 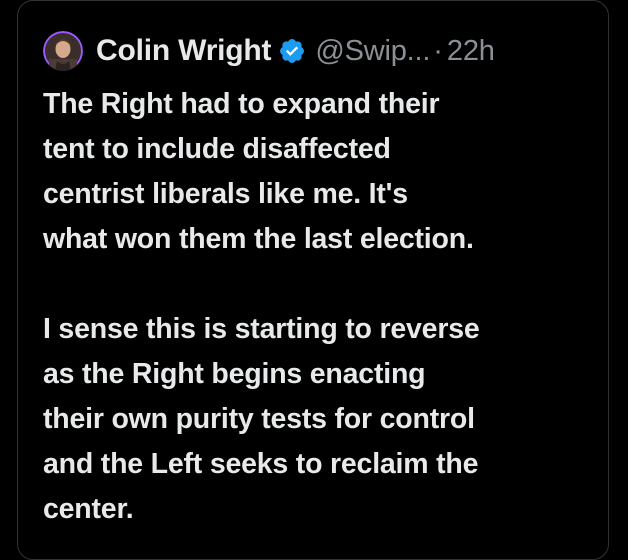 What do you see at coordinates (241, 104) in the screenshot?
I see `tweet-text-line: The Right had to expand their` at bounding box center [241, 104].